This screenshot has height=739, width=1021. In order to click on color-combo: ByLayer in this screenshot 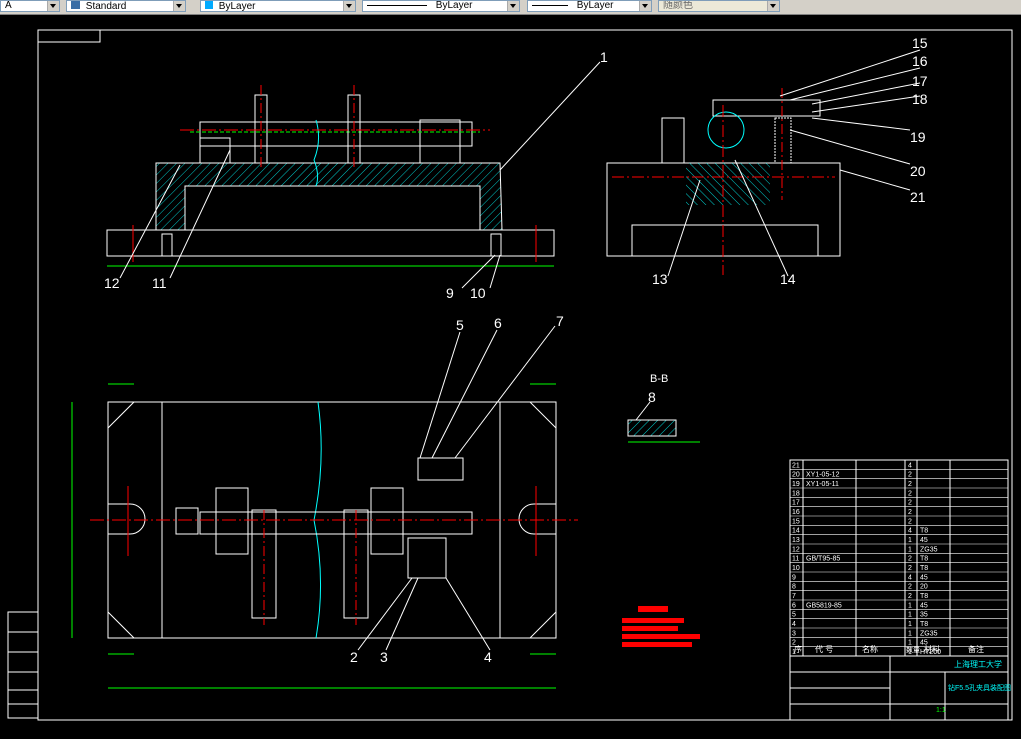, I will do `click(278, 6)`.